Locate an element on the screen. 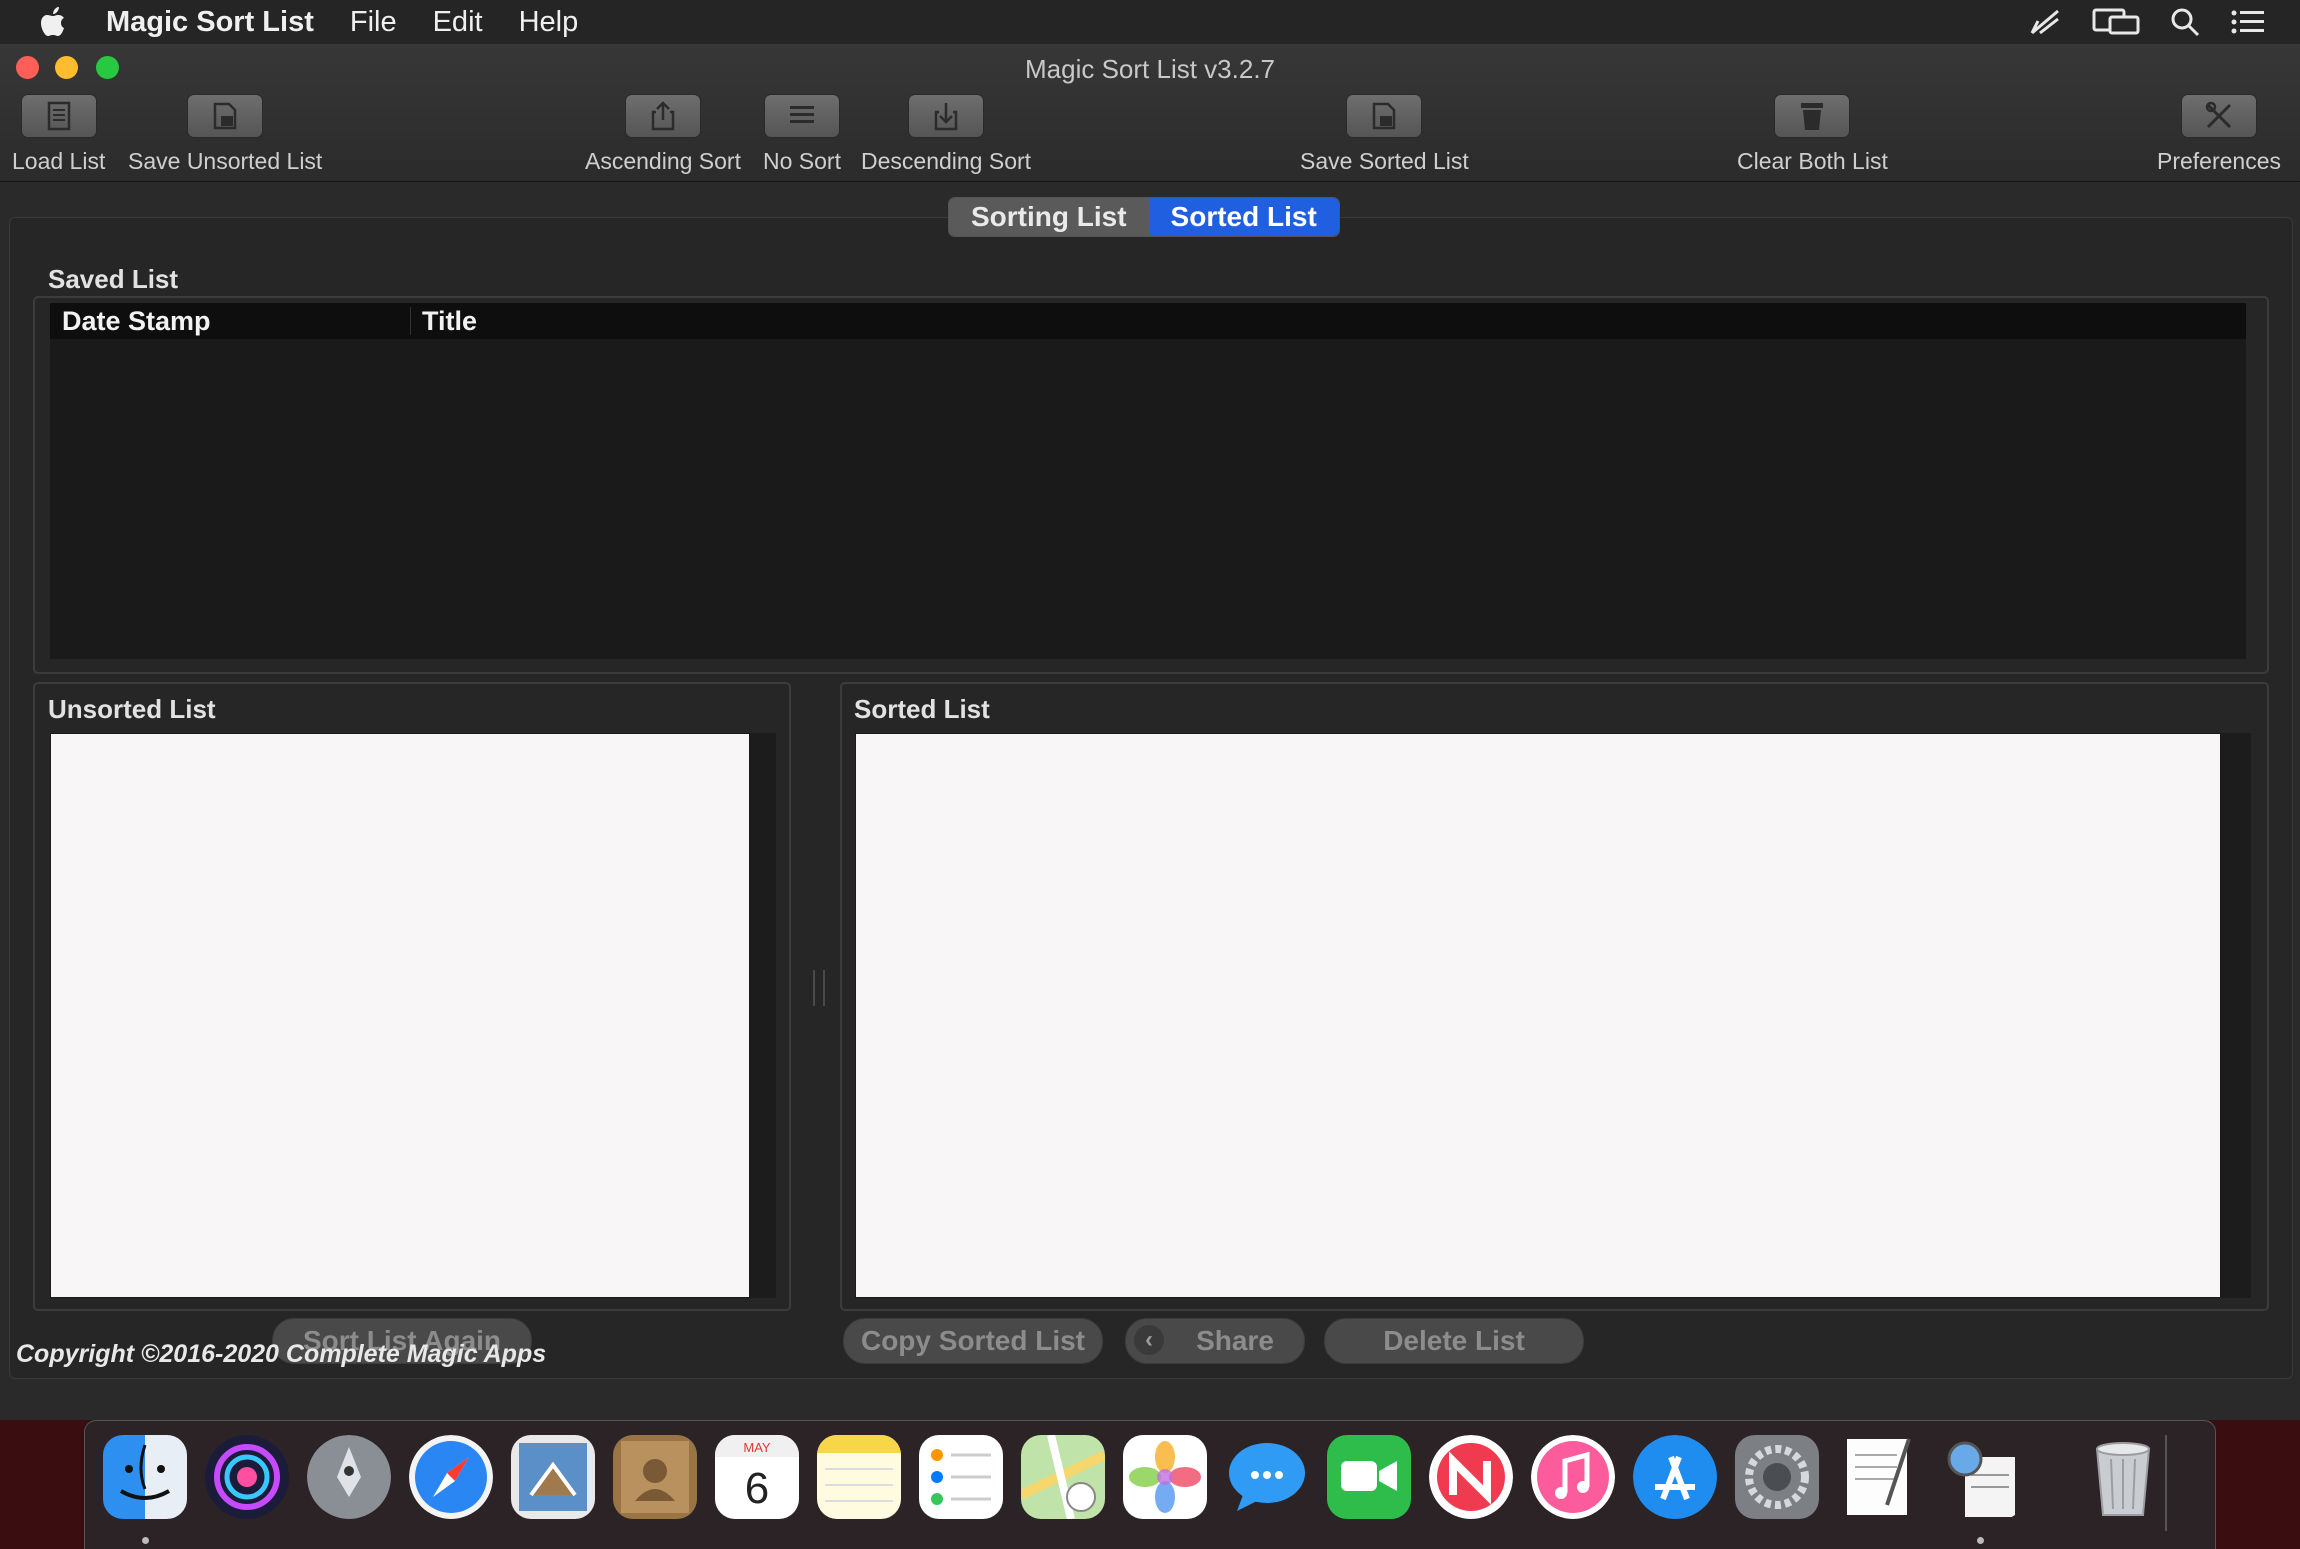 This screenshot has width=2300, height=1549. clear-both-list-button: Clear Both List is located at coordinates (1812, 134).